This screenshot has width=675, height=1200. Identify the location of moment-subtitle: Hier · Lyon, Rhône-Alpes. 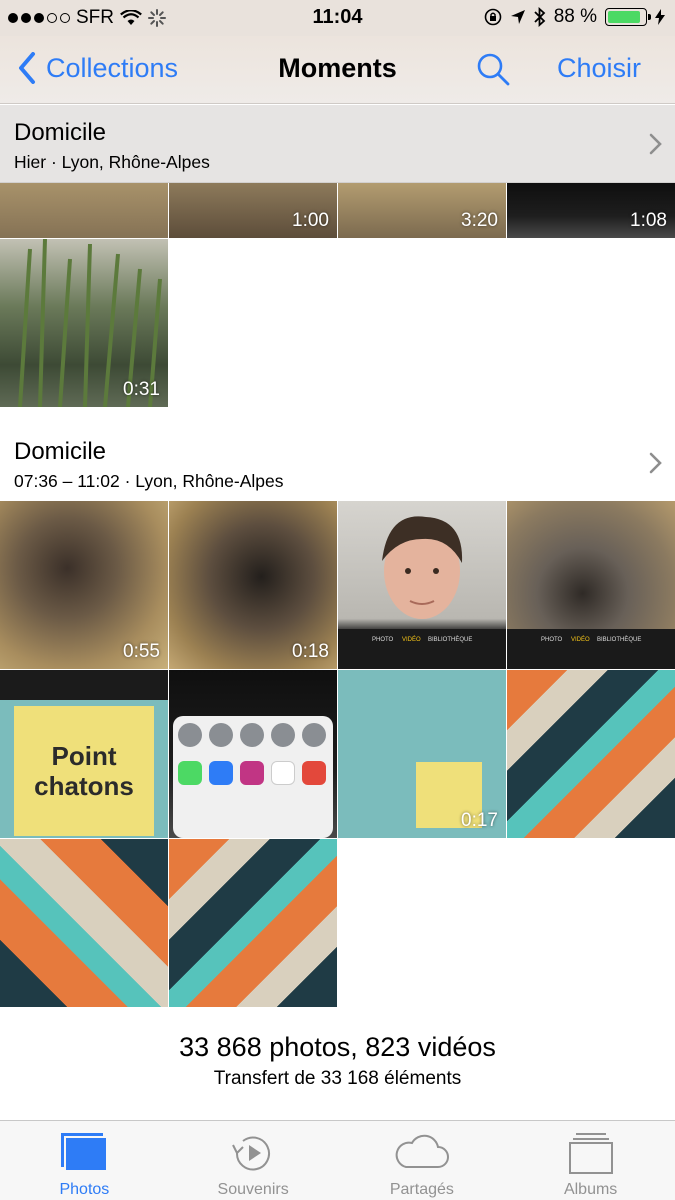
(112, 162).